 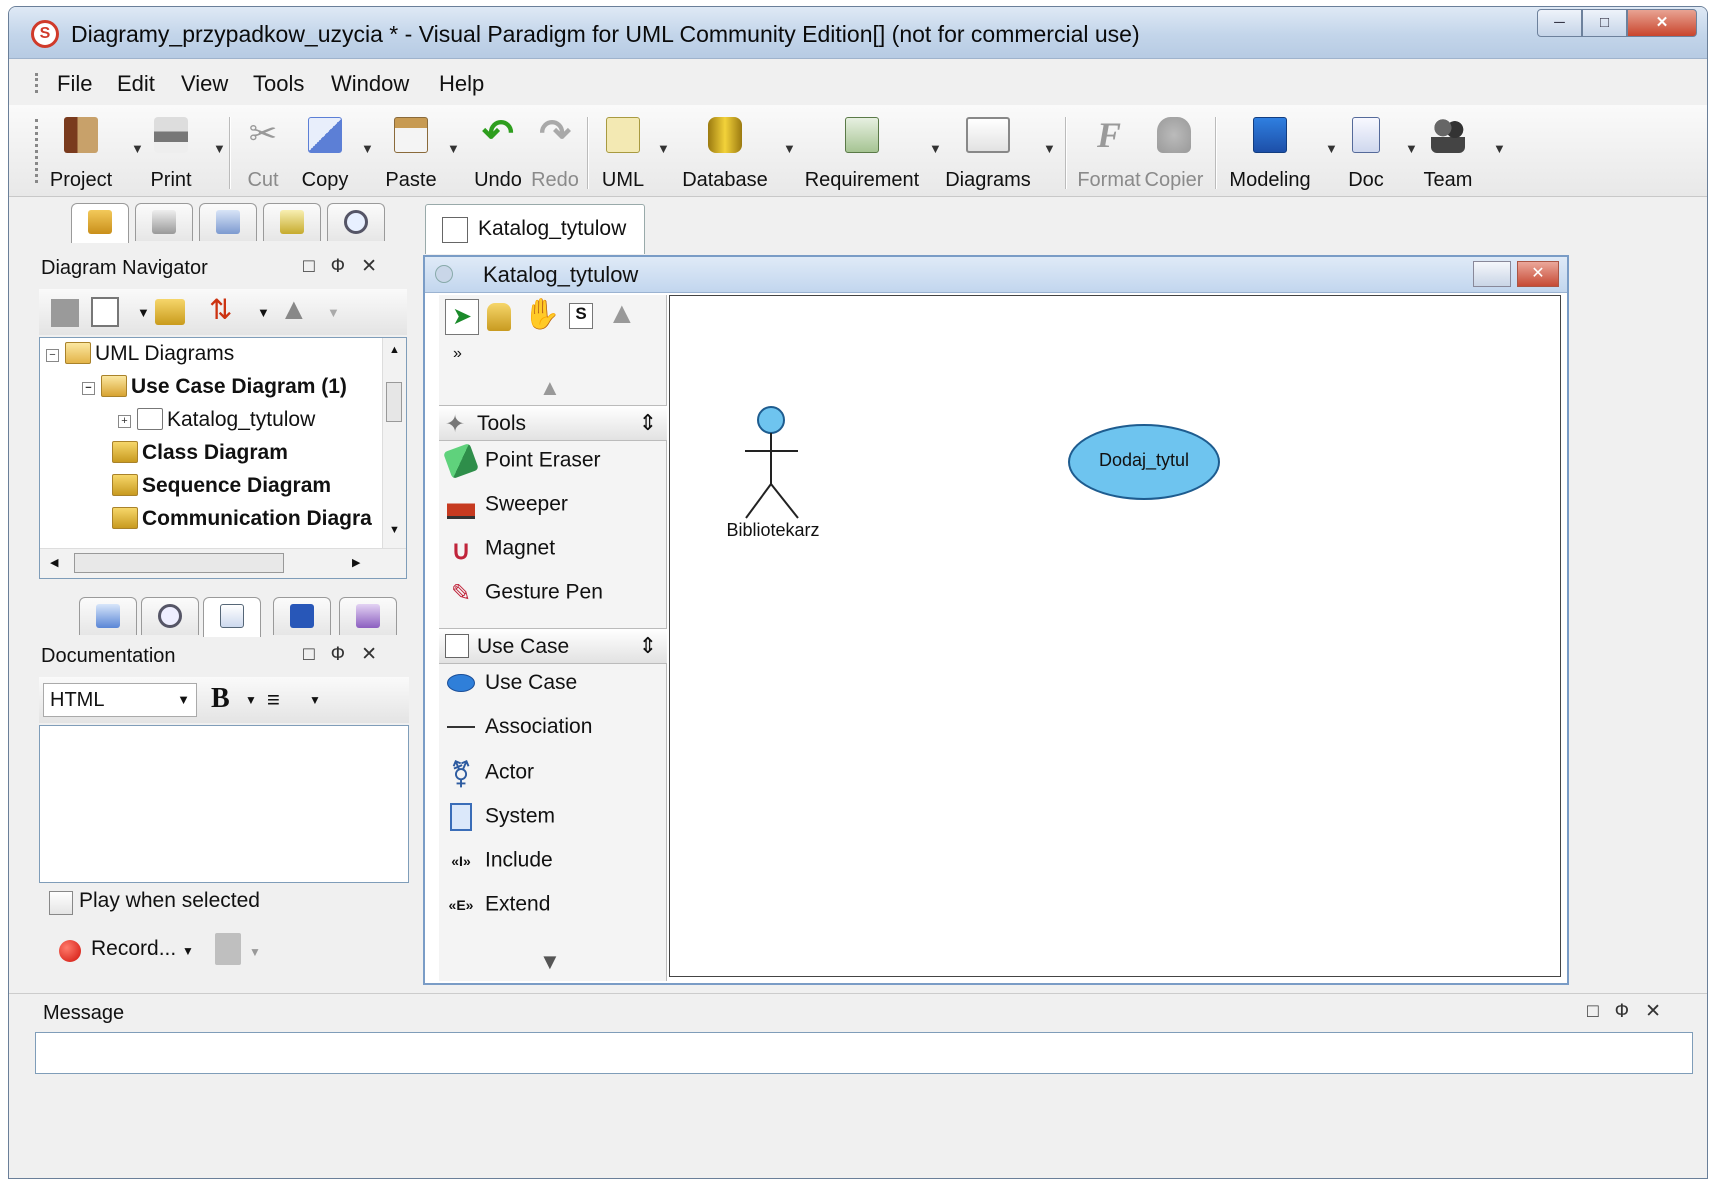 I want to click on record-dropdown-icon: ▼, so click(x=188, y=951).